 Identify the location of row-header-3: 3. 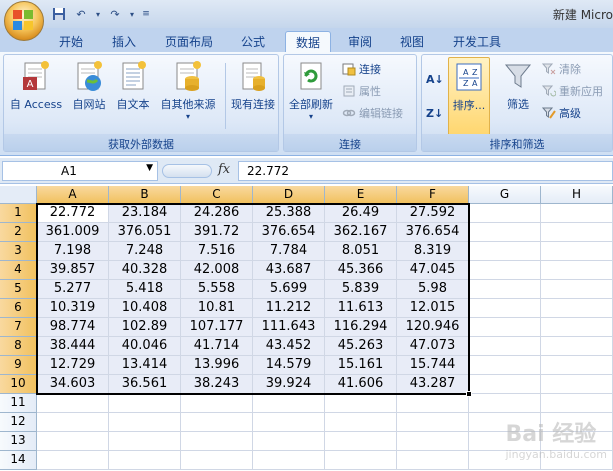
(18, 251).